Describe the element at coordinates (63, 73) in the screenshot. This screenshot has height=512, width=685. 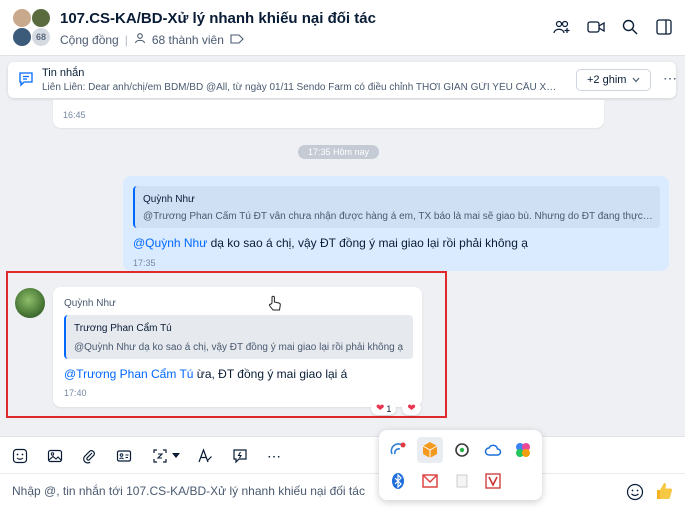
I see `pinned-label: Tin nhắn` at that location.